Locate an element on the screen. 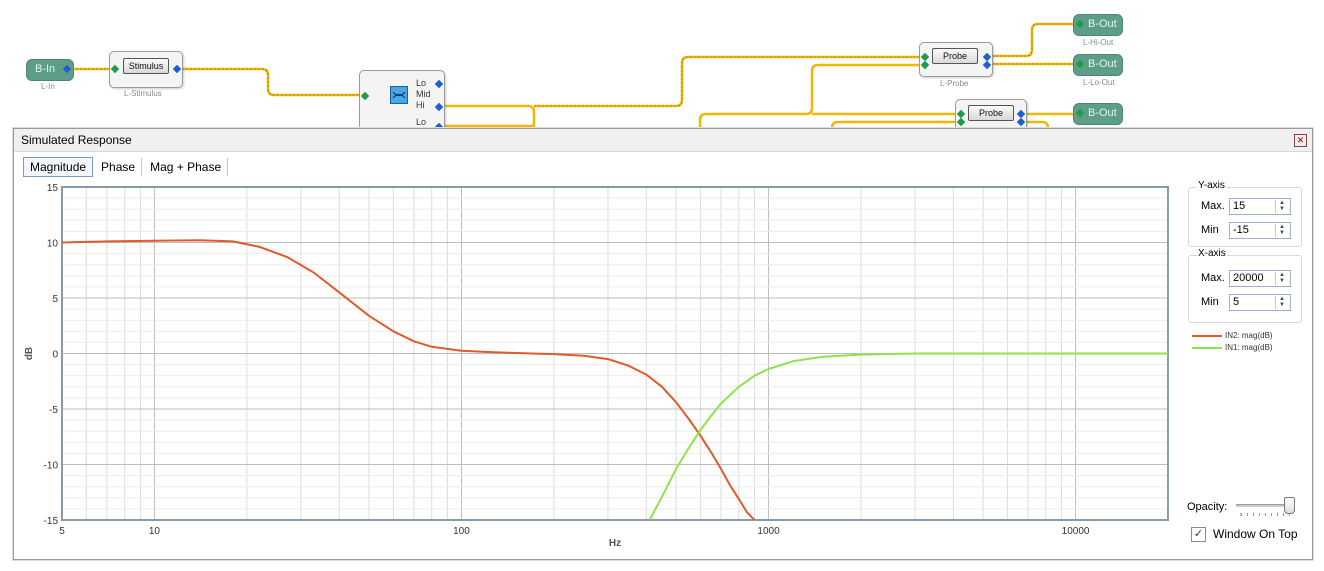 The height and width of the screenshot is (571, 1324). x-max-value: 20000 is located at coordinates (1248, 278).